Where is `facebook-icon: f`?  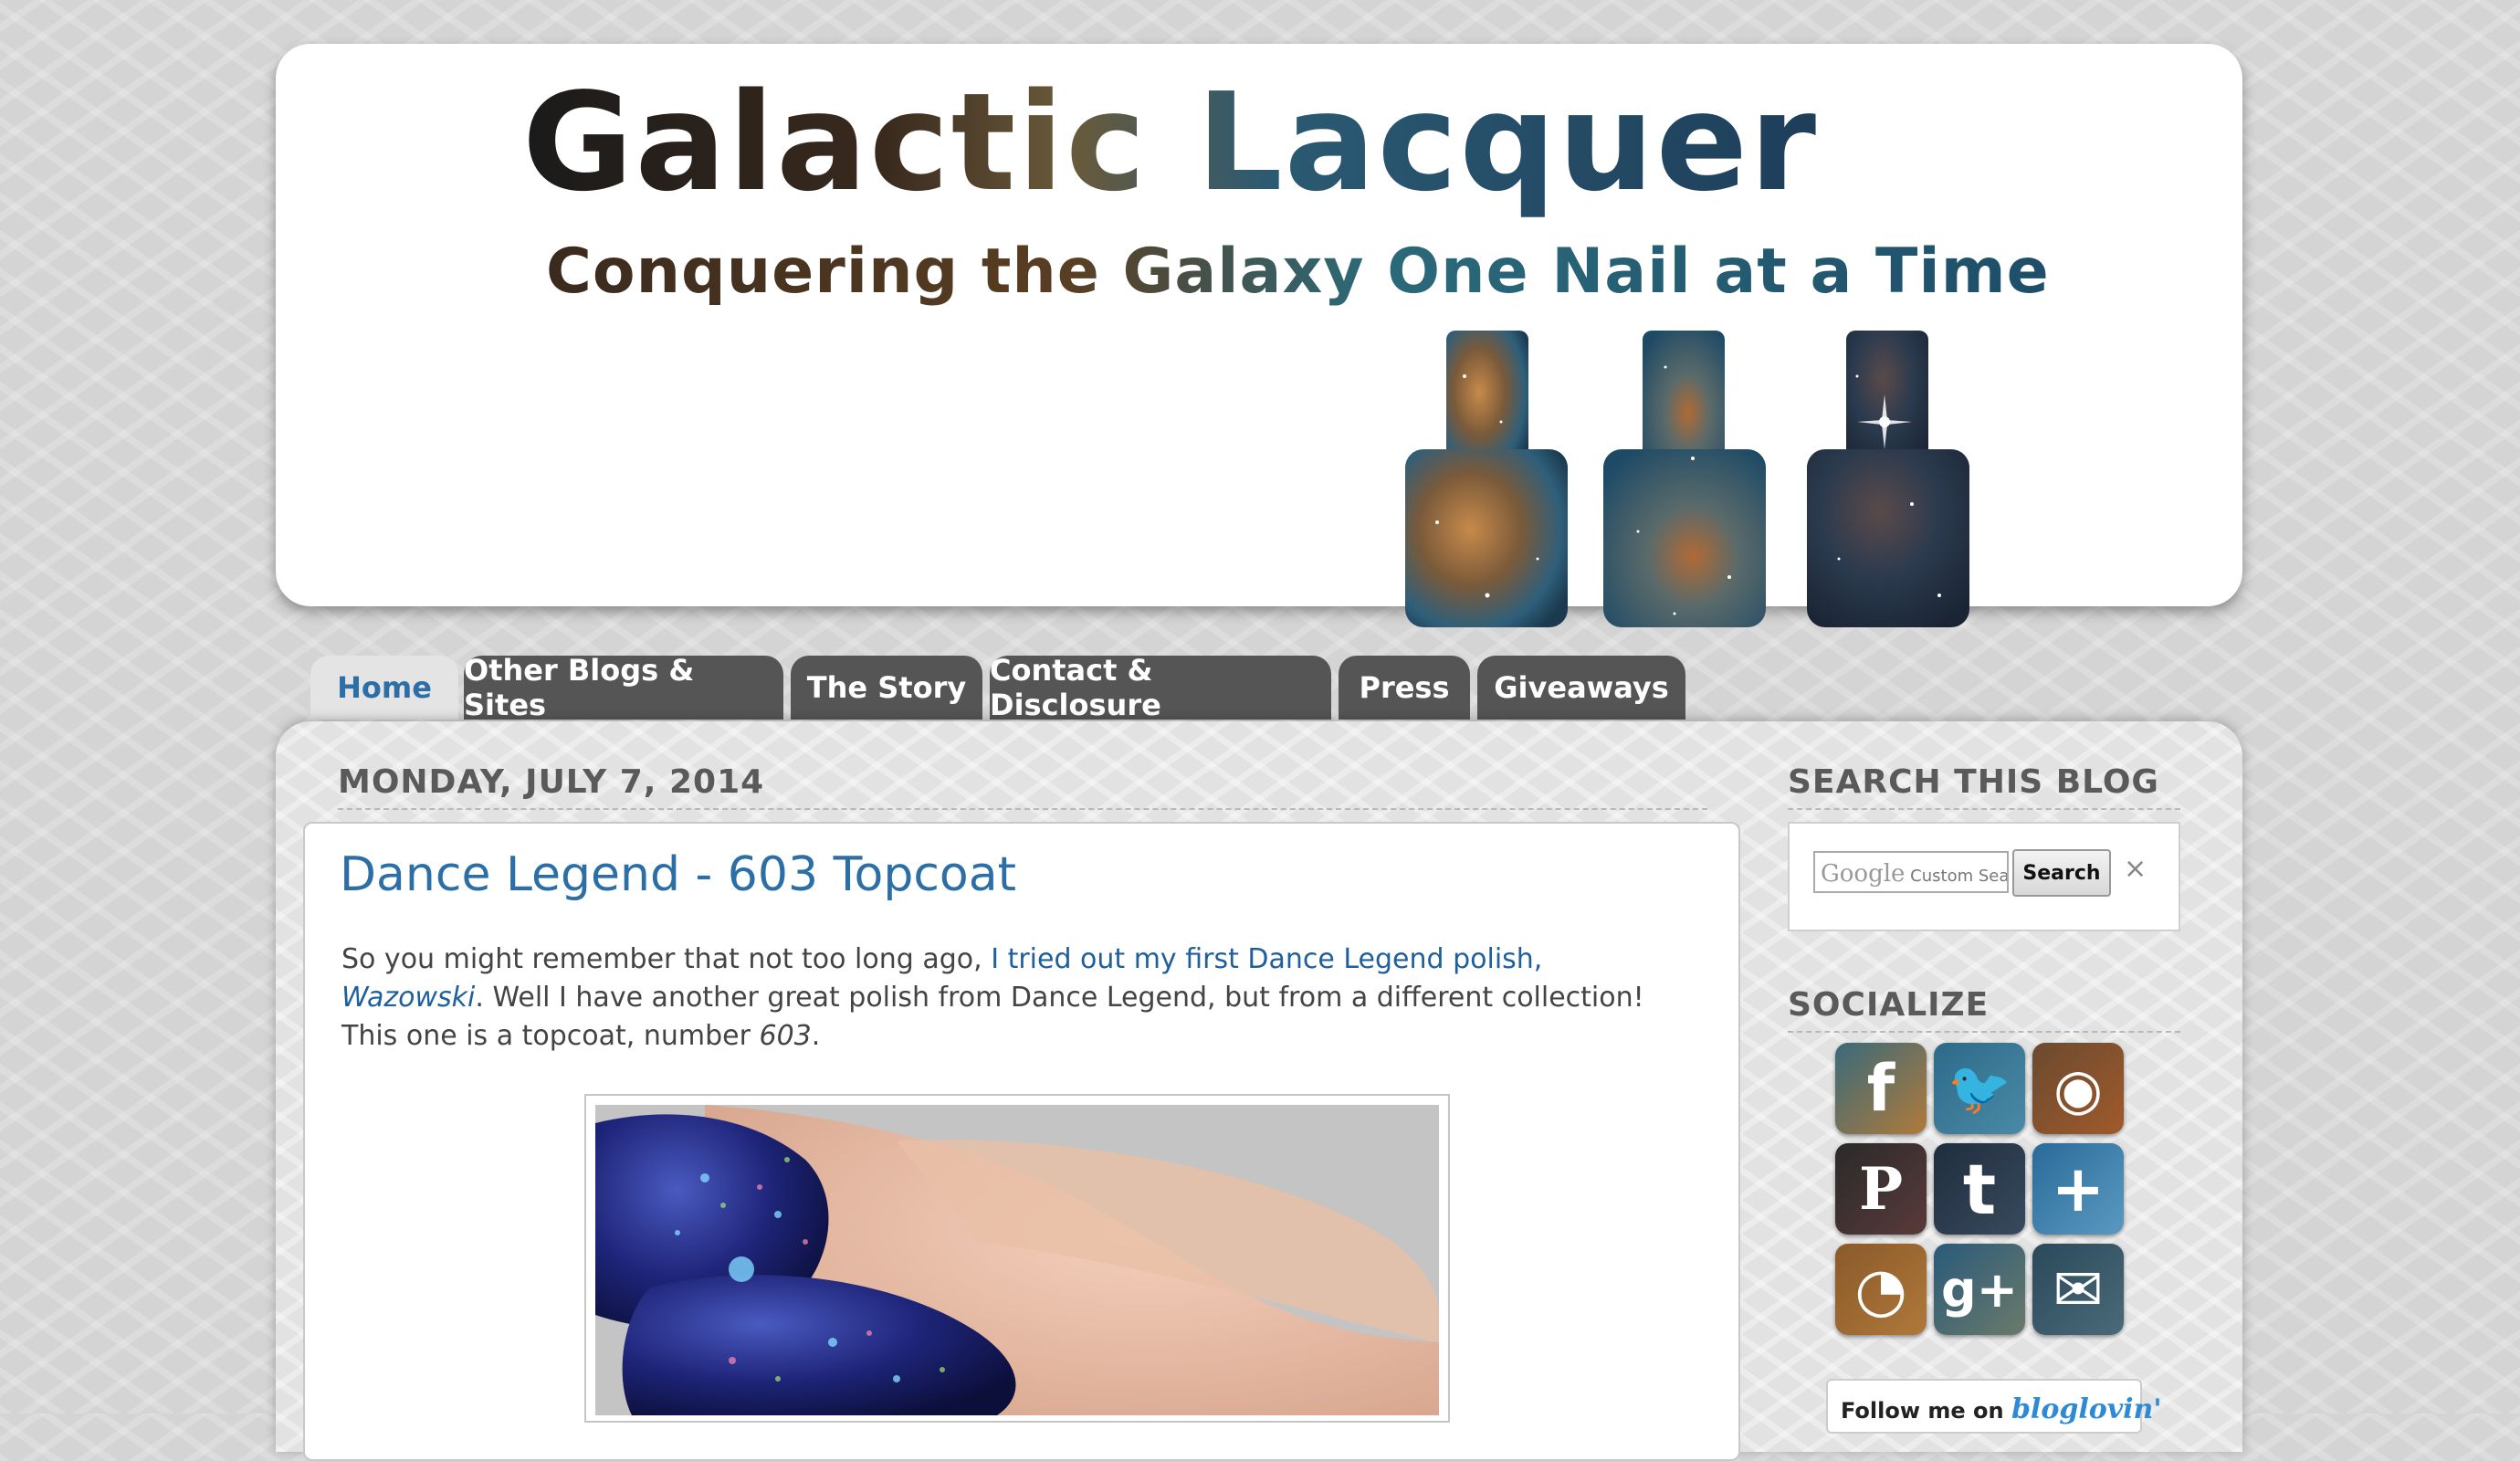 facebook-icon: f is located at coordinates (1881, 1088).